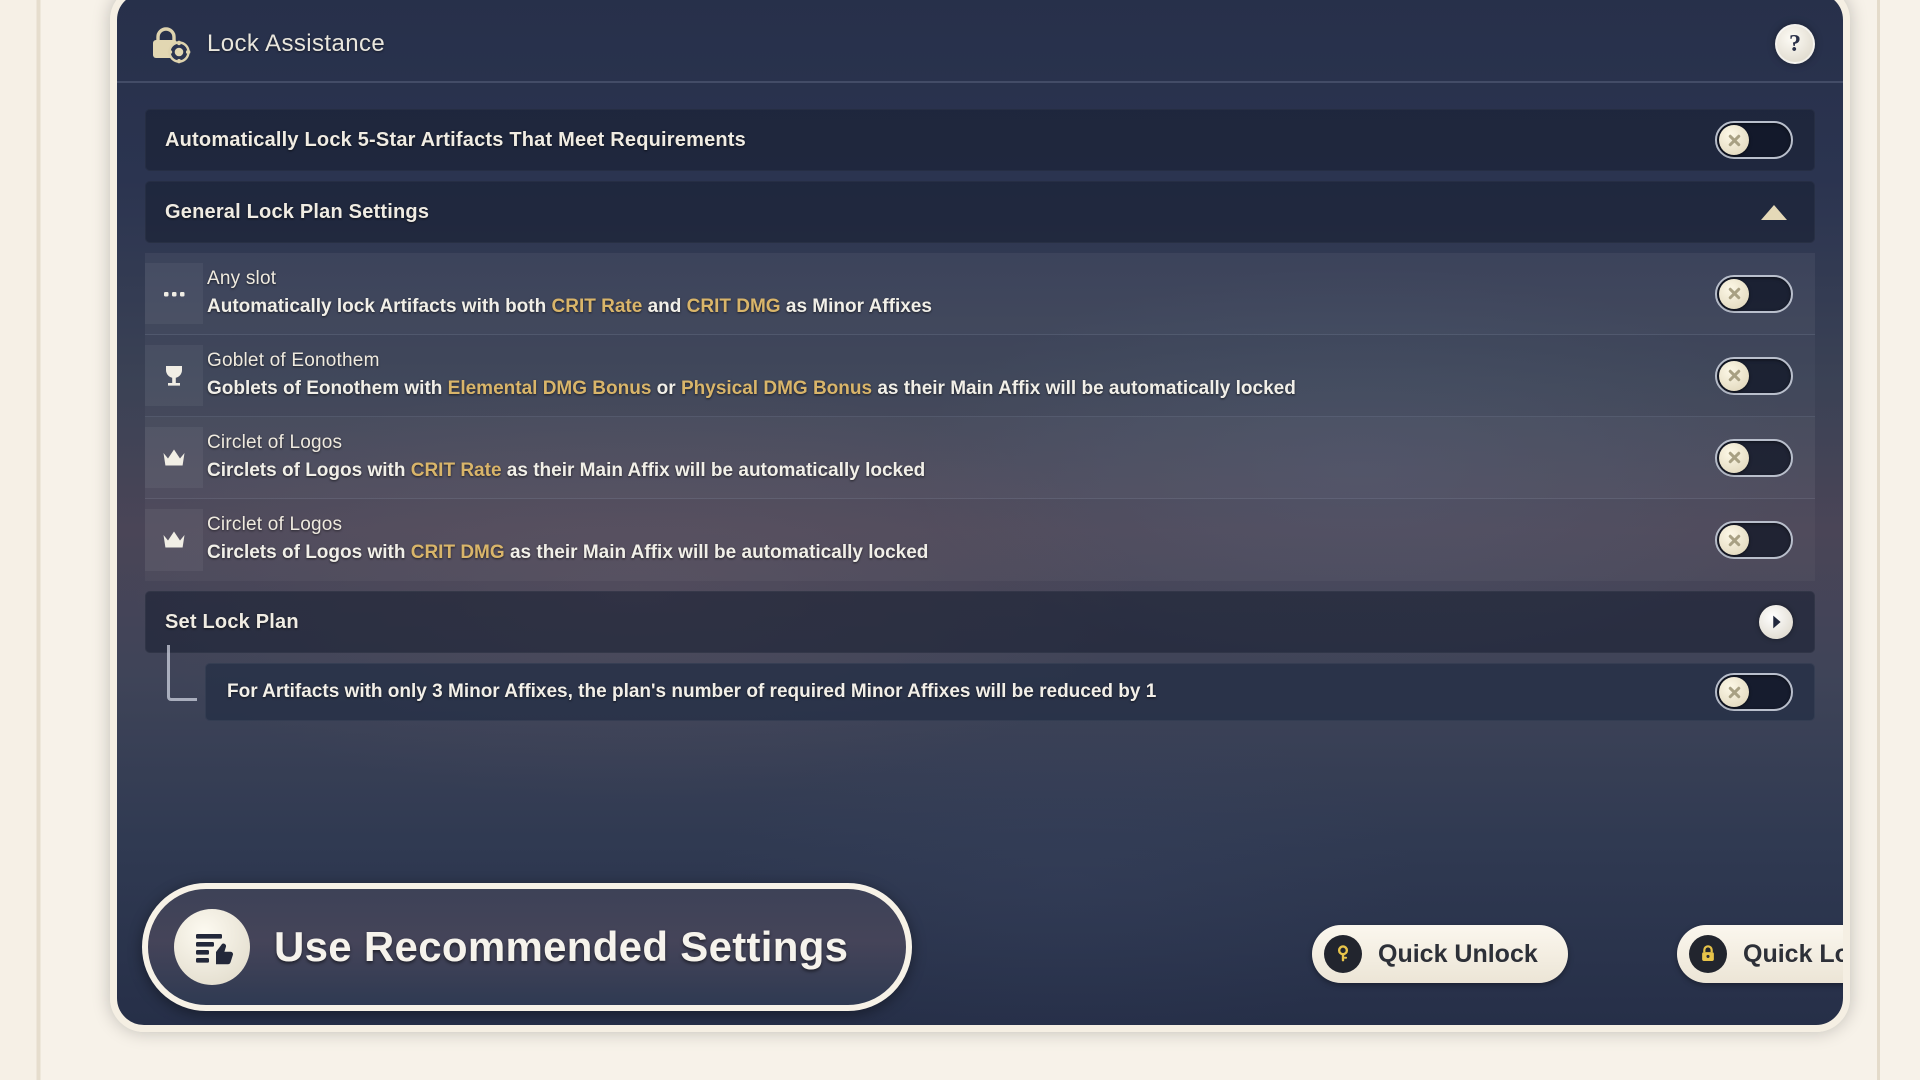 The image size is (1920, 1080). I want to click on quick-unlock-label: Quick Unlock, so click(1458, 953).